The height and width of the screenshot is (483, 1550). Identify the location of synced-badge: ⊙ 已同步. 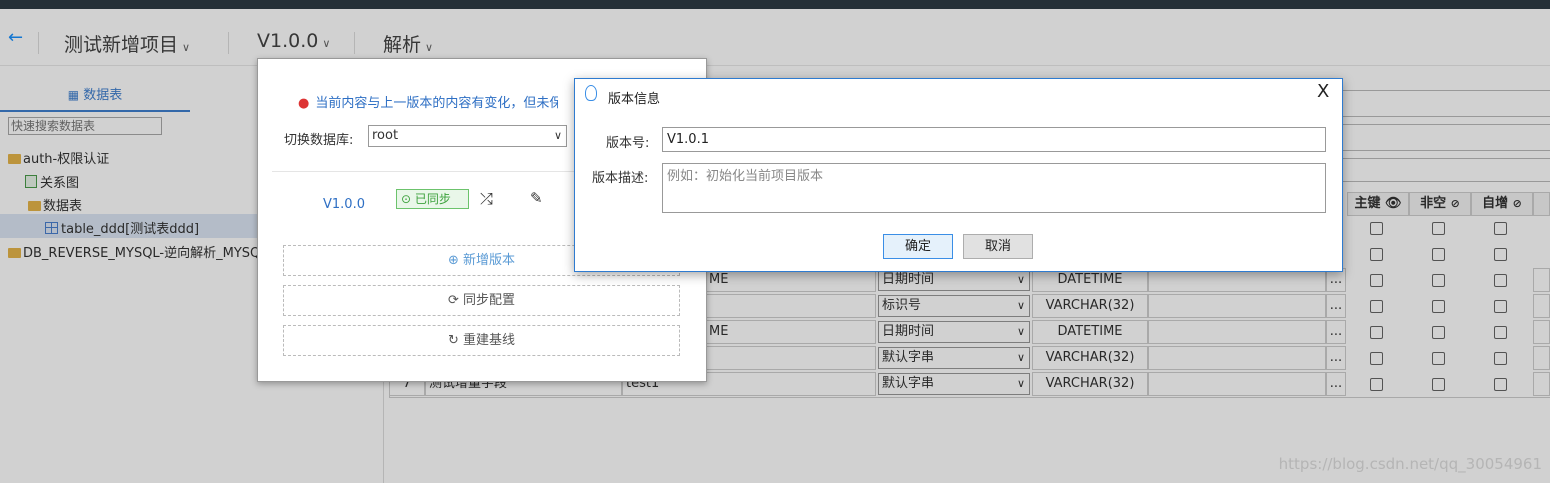
(432, 199).